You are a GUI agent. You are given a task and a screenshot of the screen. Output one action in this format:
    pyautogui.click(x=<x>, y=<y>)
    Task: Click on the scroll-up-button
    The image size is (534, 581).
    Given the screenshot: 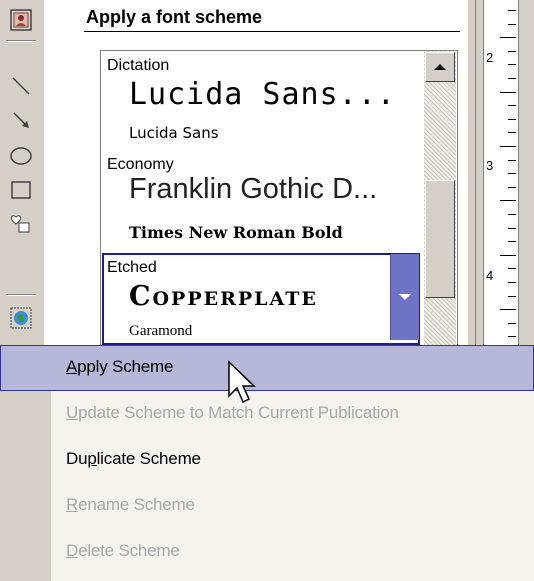 What is the action you would take?
    pyautogui.click(x=440, y=67)
    